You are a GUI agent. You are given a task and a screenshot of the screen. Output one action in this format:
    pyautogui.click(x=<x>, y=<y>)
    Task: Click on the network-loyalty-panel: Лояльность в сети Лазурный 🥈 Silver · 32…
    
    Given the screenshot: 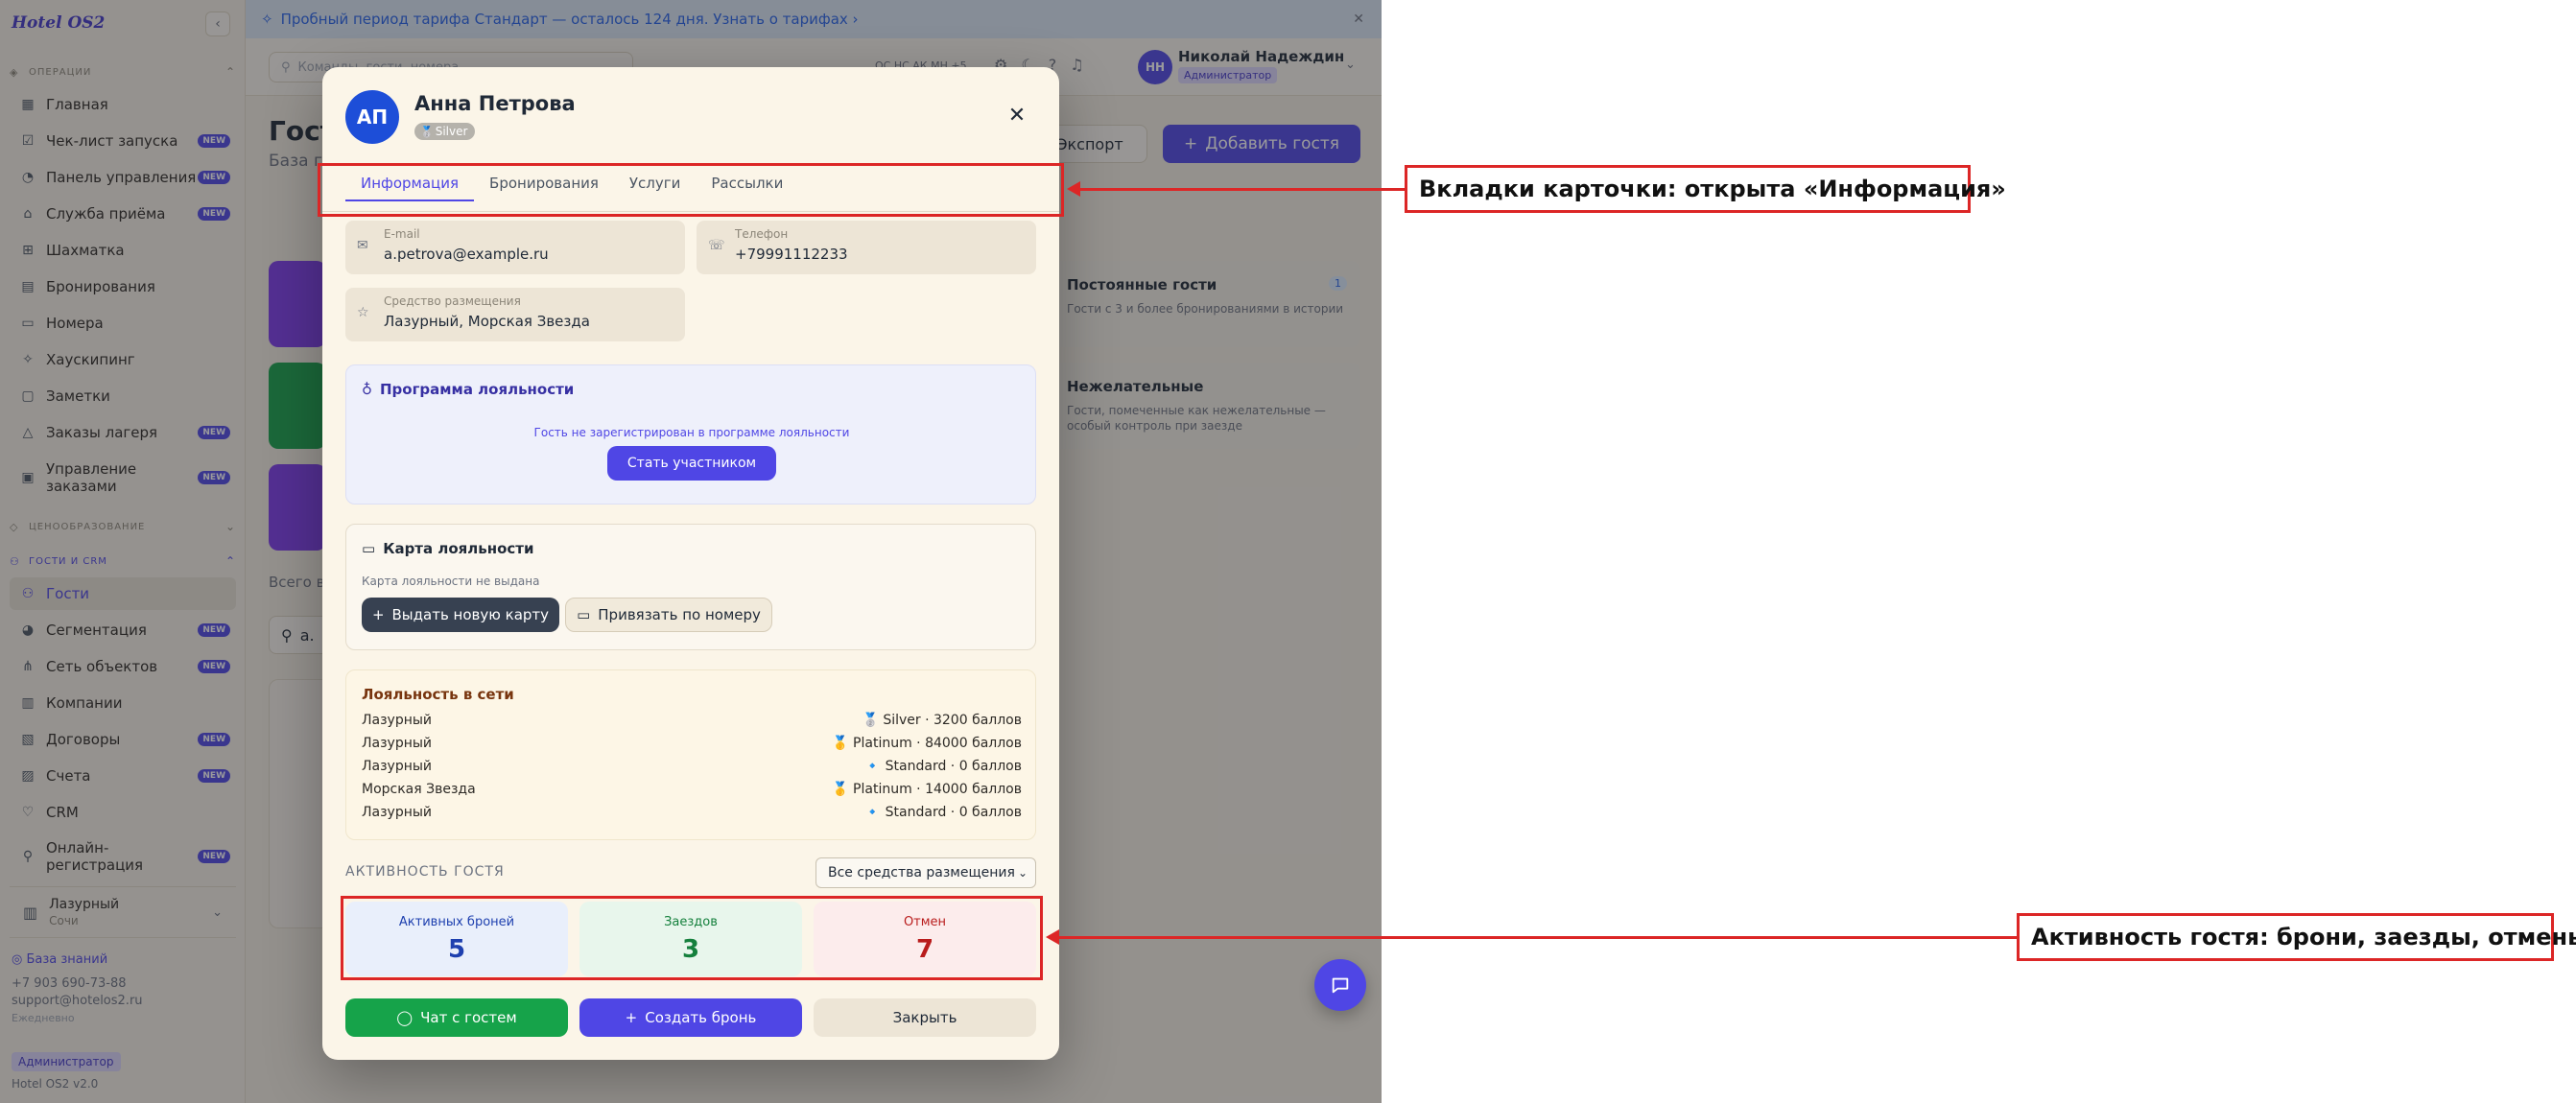 What is the action you would take?
    pyautogui.click(x=690, y=754)
    